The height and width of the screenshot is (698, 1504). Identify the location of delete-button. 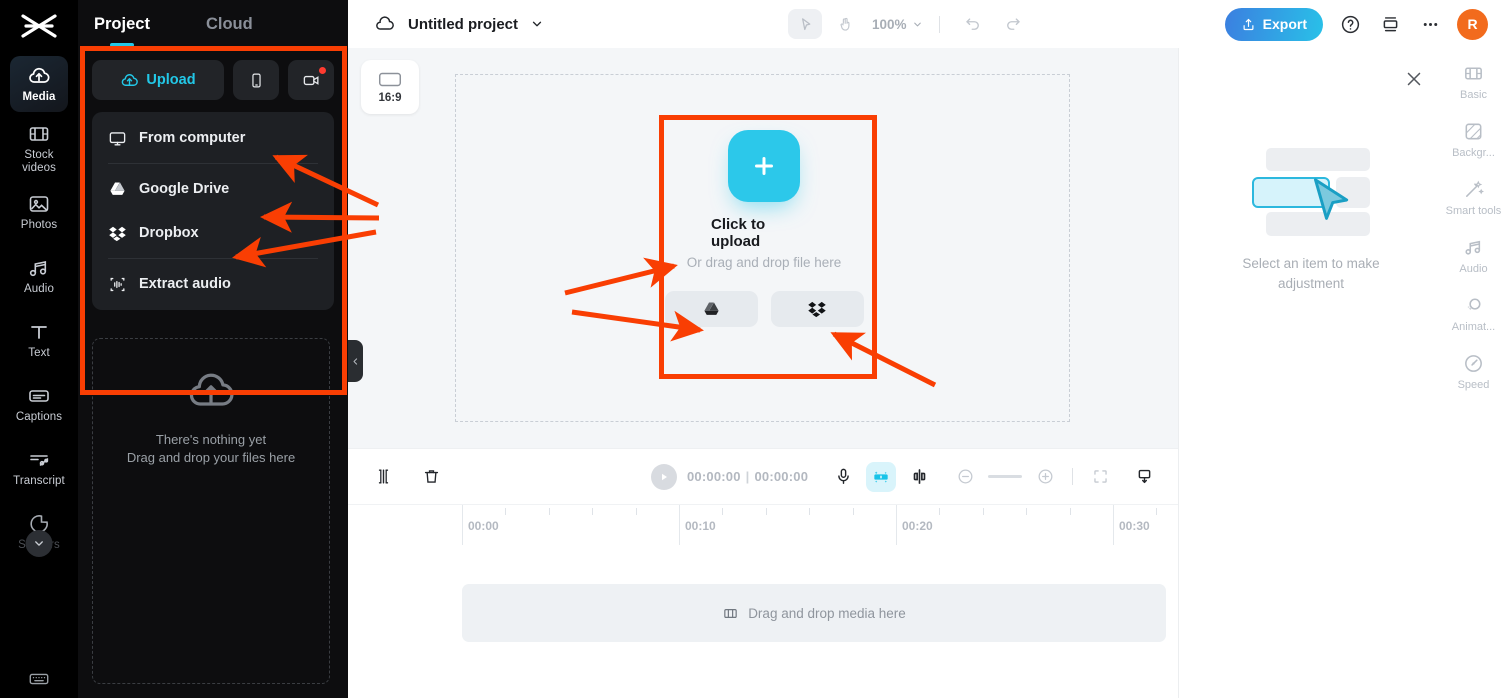
(431, 477).